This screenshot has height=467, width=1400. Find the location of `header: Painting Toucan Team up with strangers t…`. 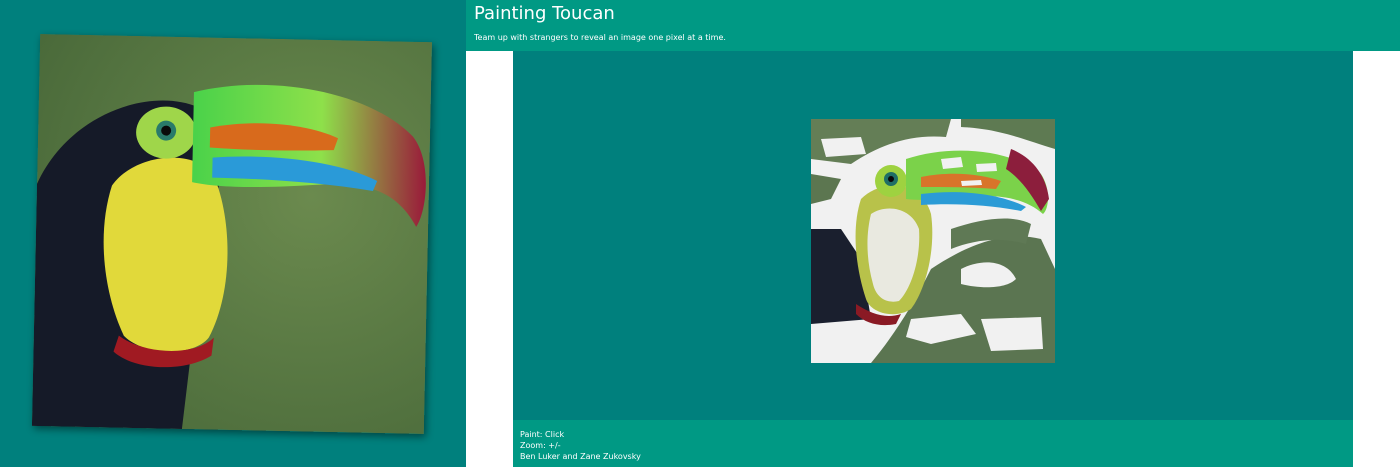

header: Painting Toucan Team up with strangers t… is located at coordinates (933, 25).